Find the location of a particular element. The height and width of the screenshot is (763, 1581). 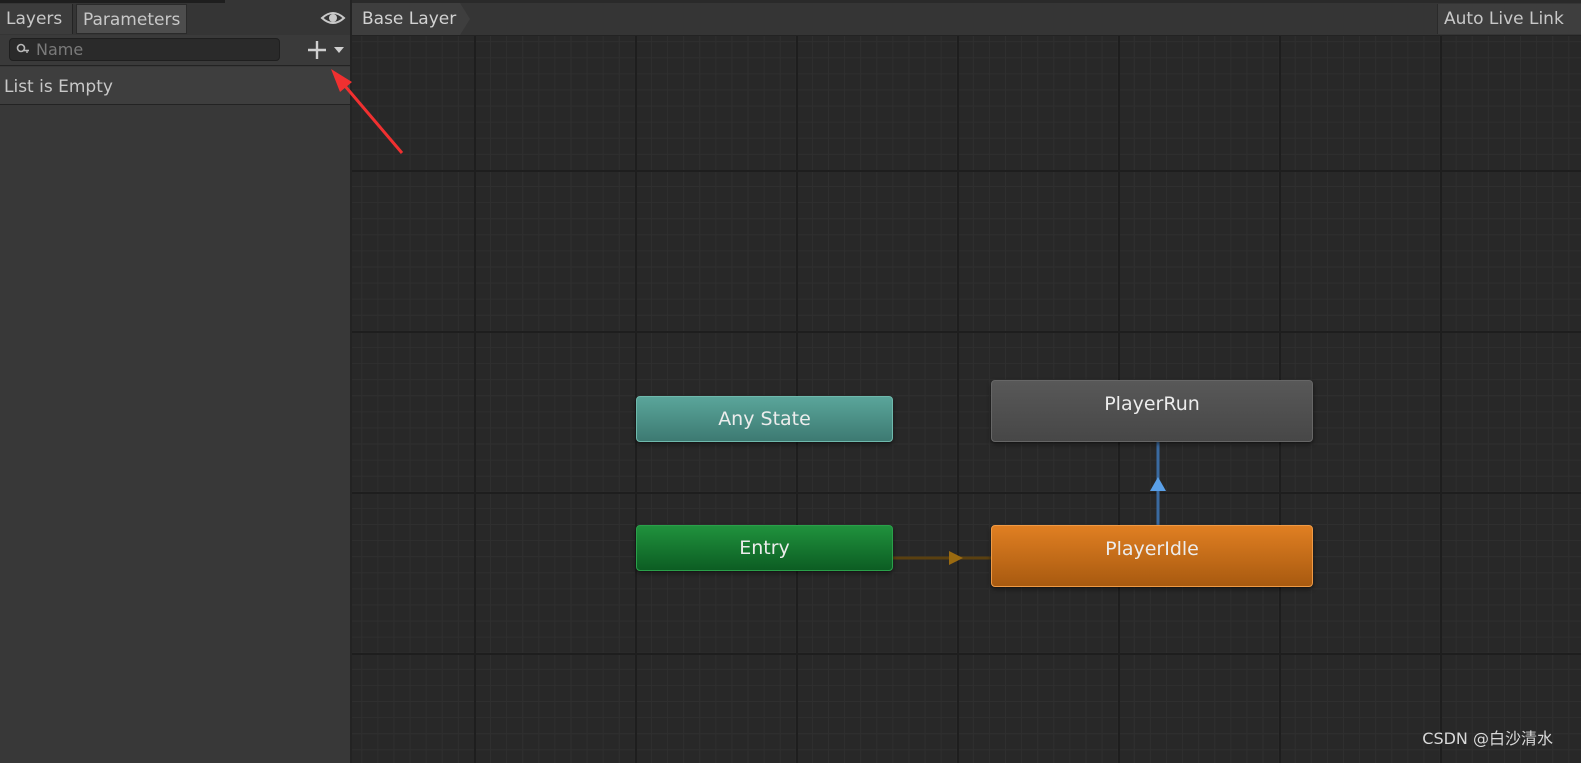

tab-parameters: Parameters is located at coordinates (131, 19).